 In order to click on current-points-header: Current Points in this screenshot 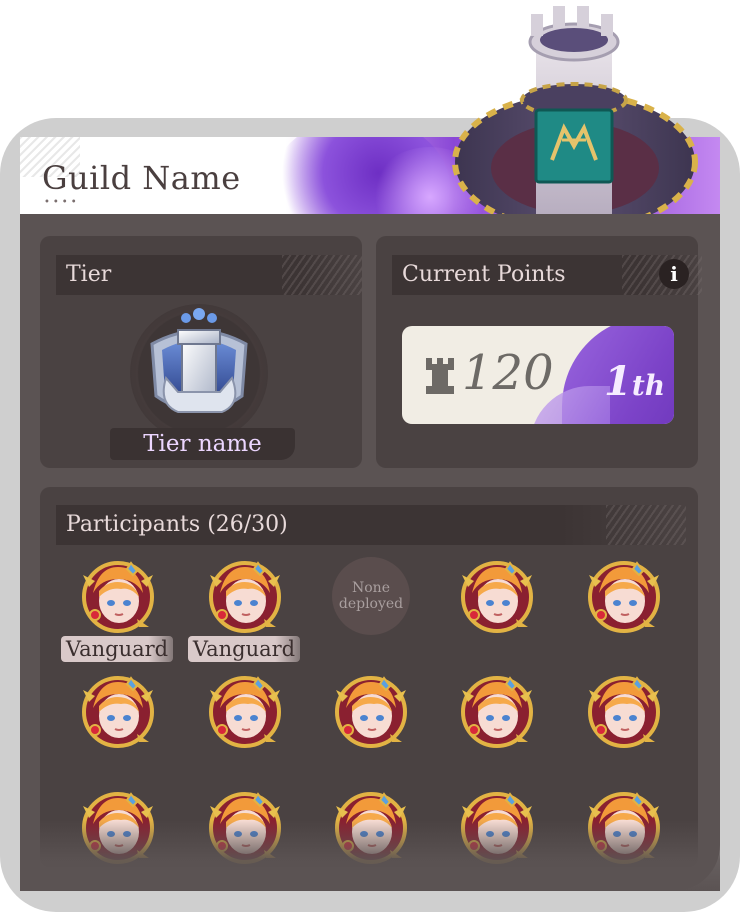, I will do `click(547, 275)`.